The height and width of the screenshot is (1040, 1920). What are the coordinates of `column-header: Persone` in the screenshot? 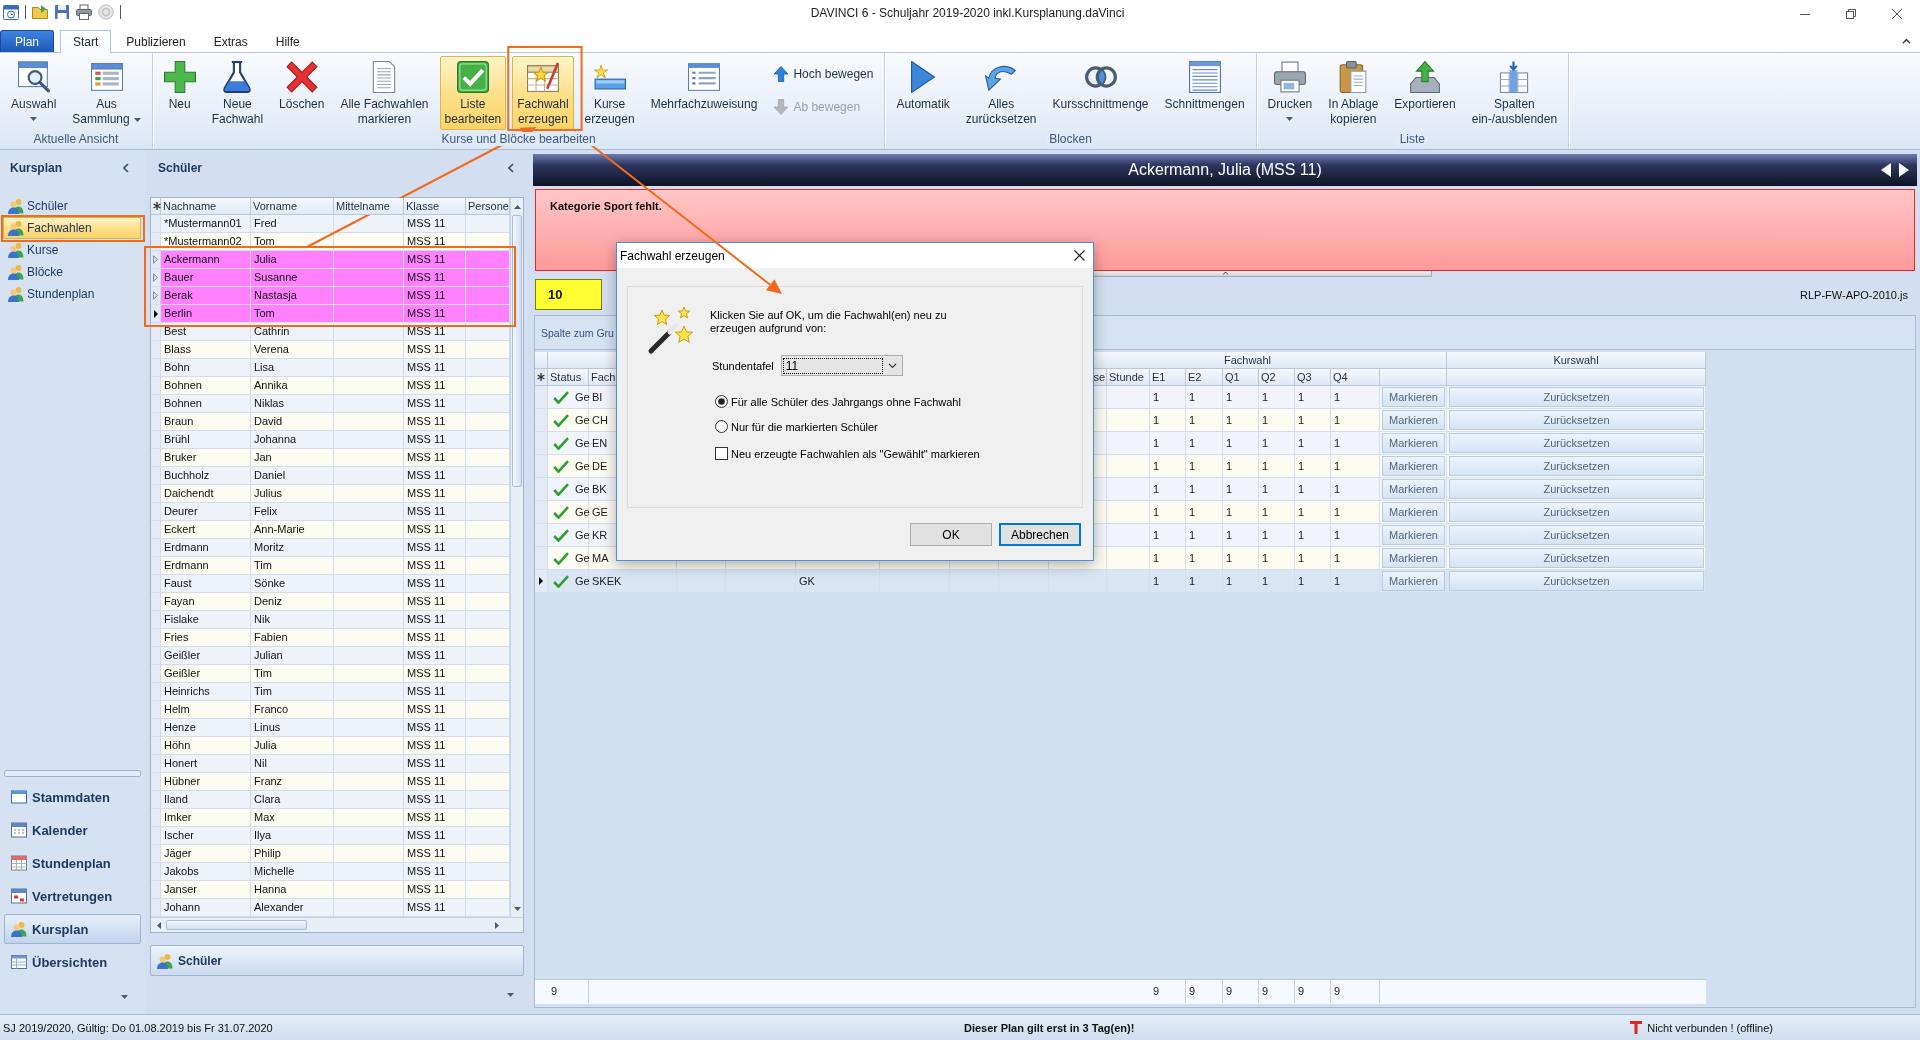 It's located at (488, 206).